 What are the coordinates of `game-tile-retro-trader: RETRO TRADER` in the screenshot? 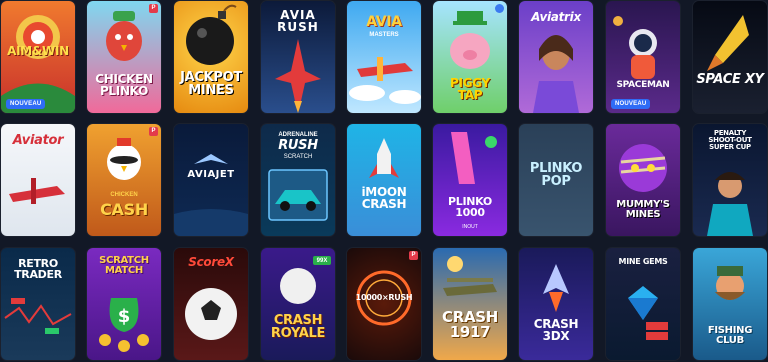 It's located at (38, 304).